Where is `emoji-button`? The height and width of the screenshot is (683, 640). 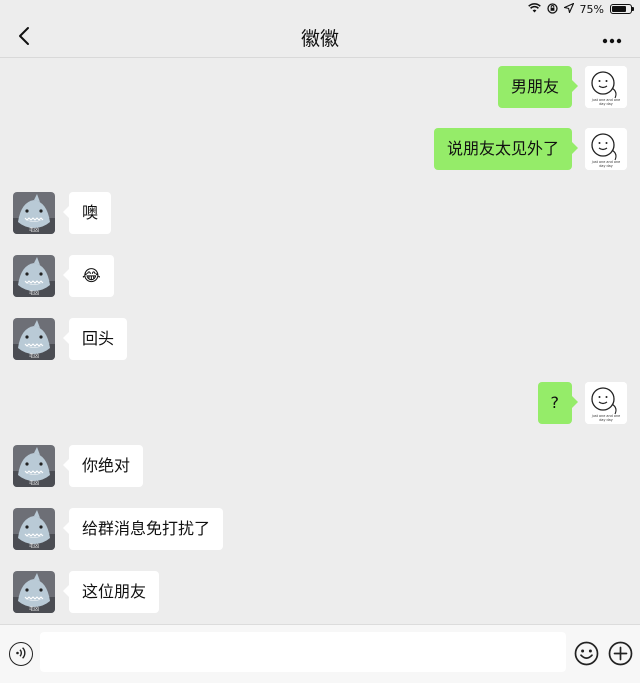 emoji-button is located at coordinates (586, 653).